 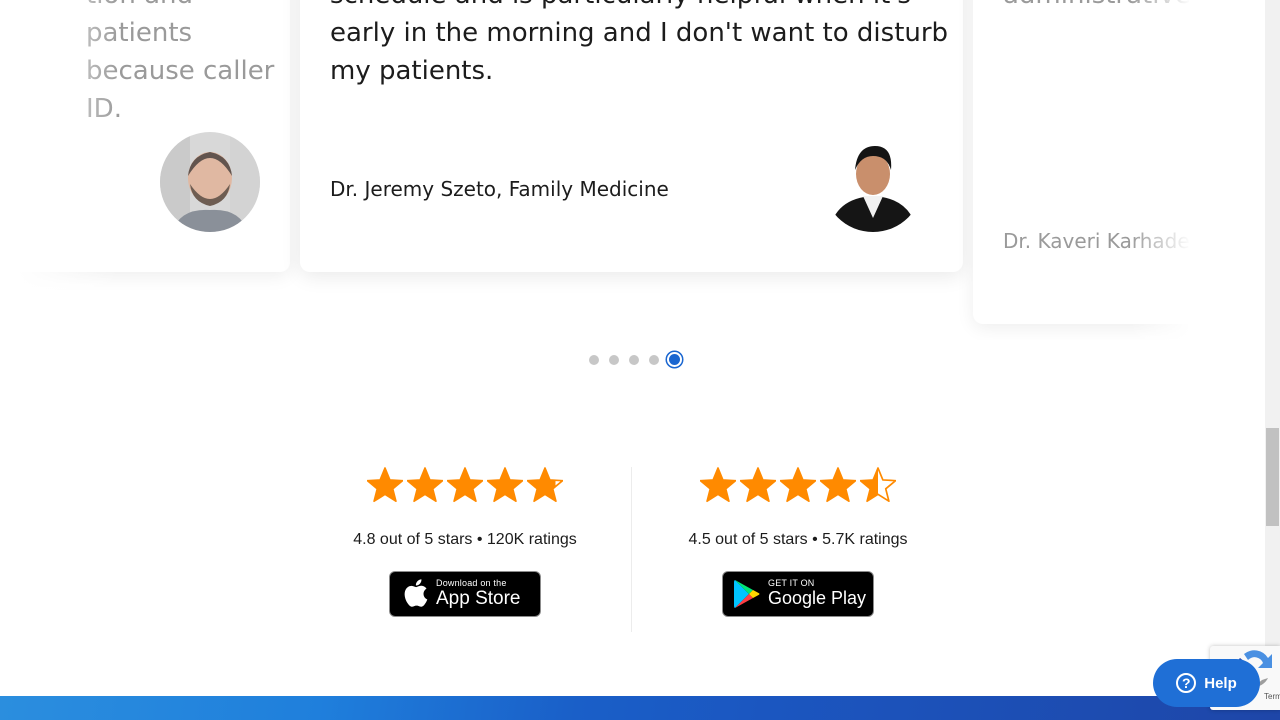 I want to click on question-icon: ?, so click(x=1186, y=683).